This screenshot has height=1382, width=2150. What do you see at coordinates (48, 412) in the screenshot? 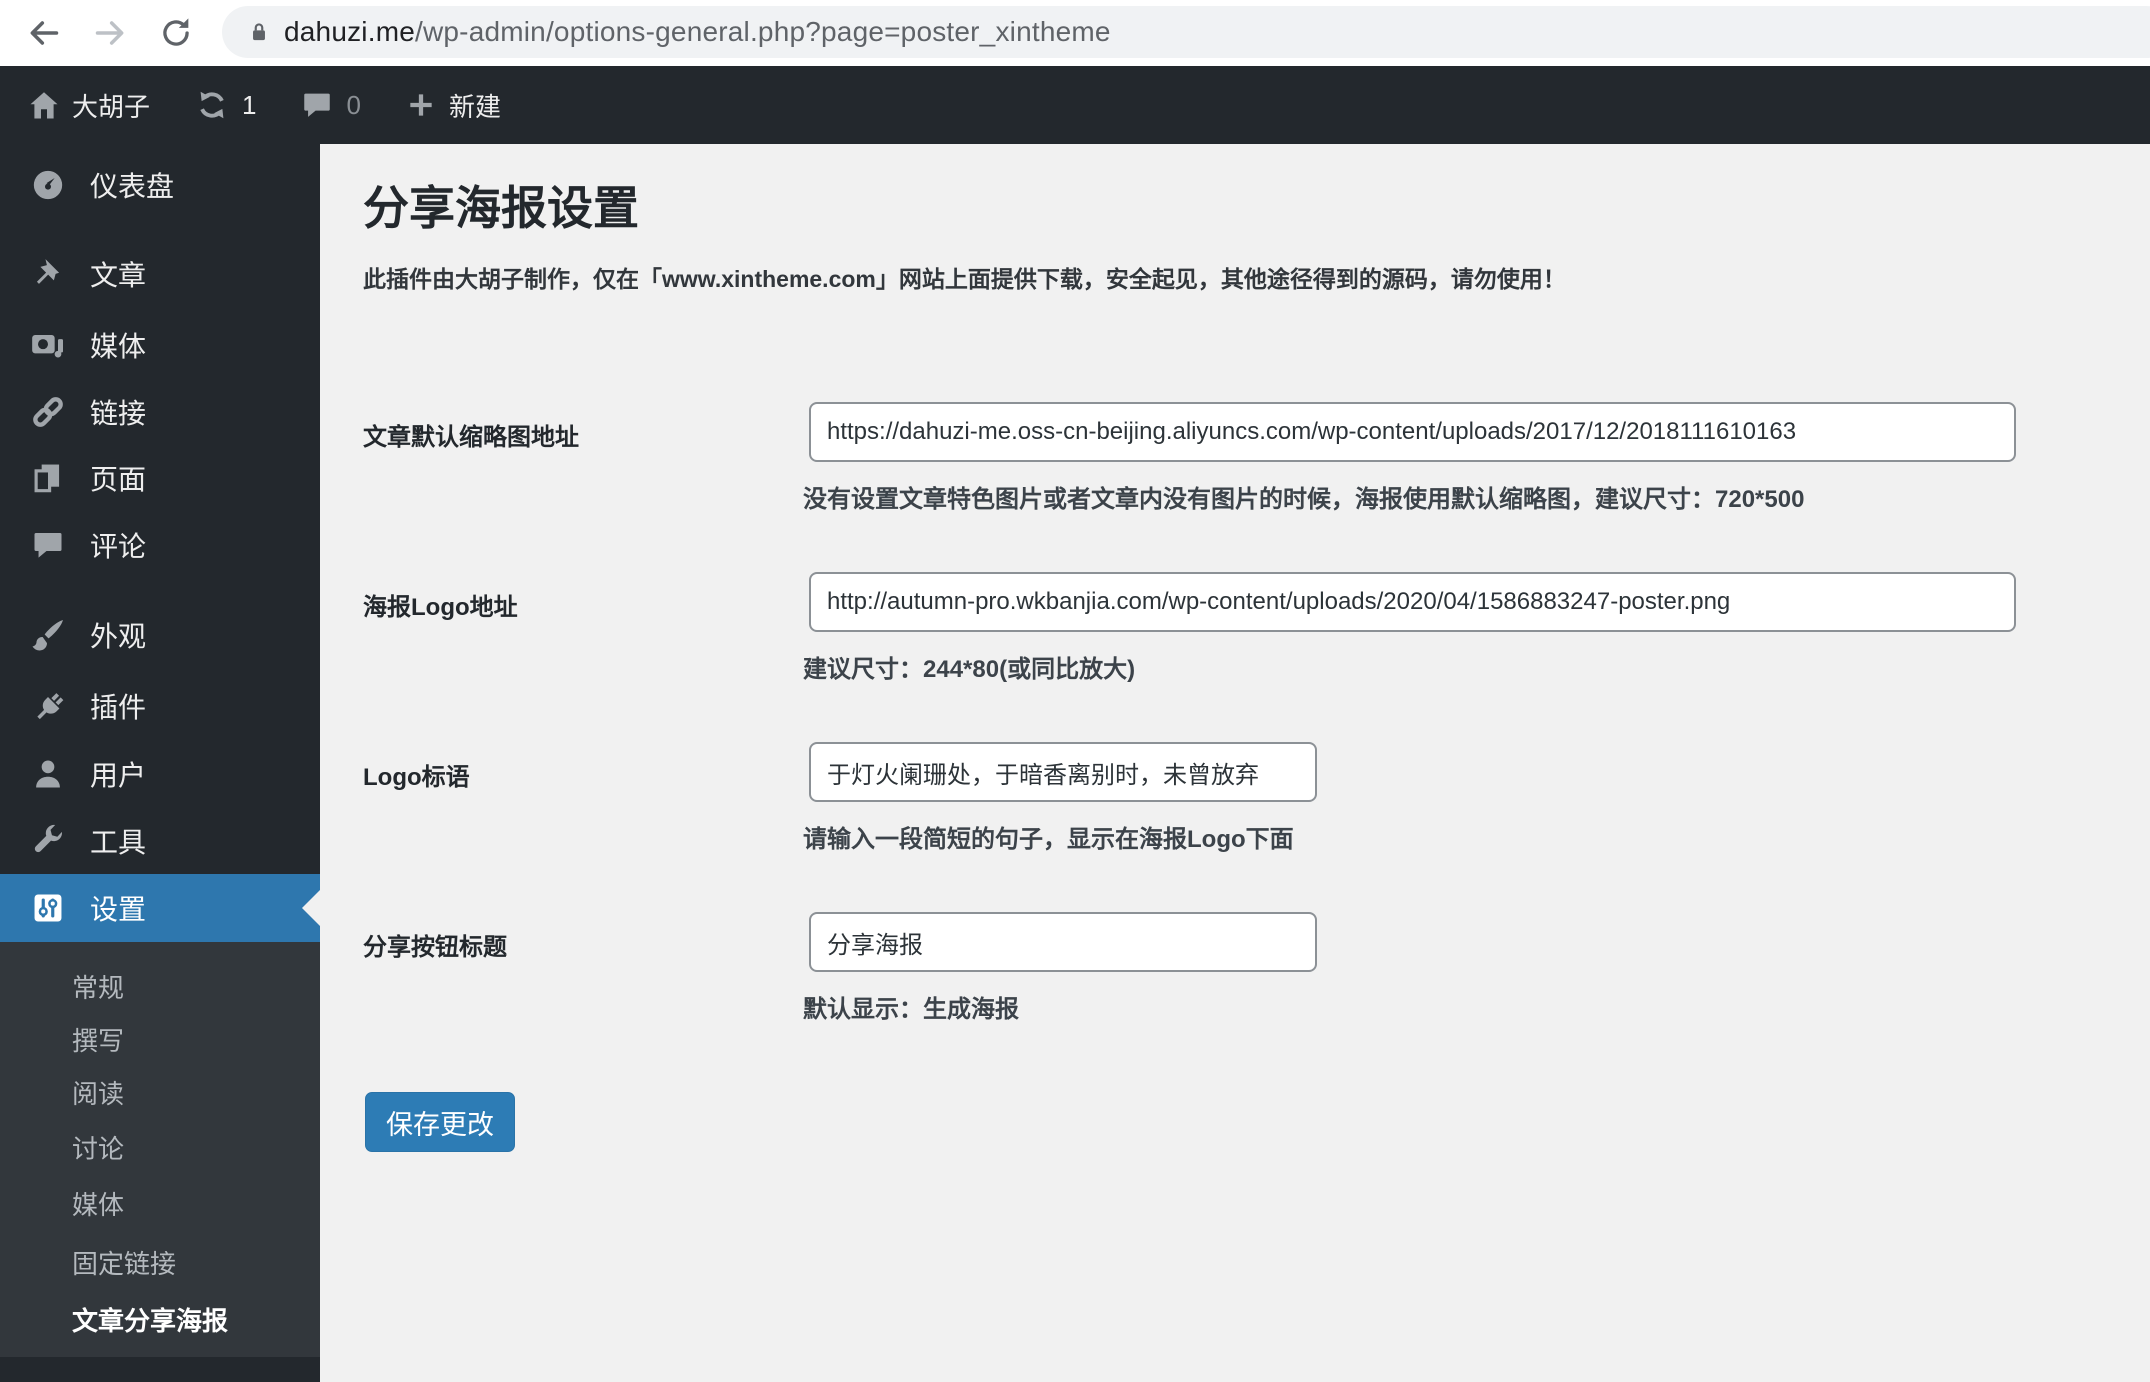
I see `link-icon` at bounding box center [48, 412].